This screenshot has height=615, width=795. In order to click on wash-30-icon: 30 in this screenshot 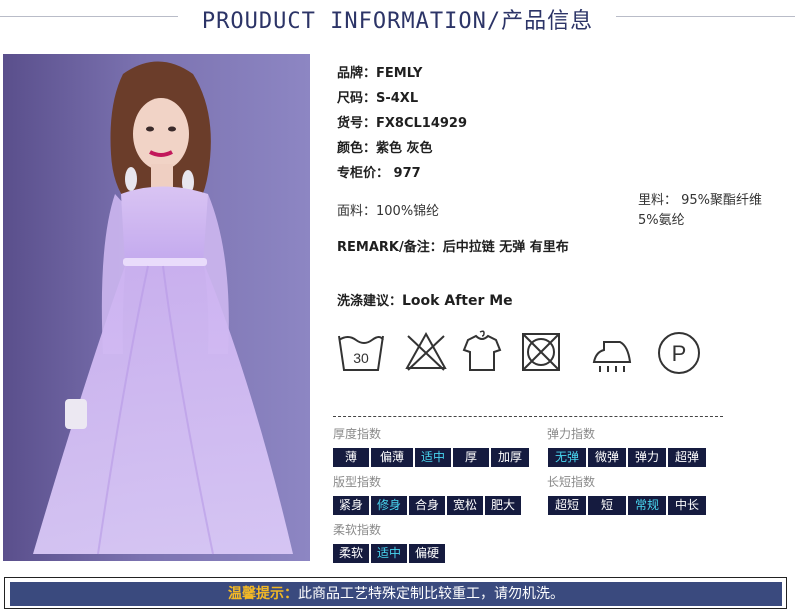, I will do `click(361, 354)`.